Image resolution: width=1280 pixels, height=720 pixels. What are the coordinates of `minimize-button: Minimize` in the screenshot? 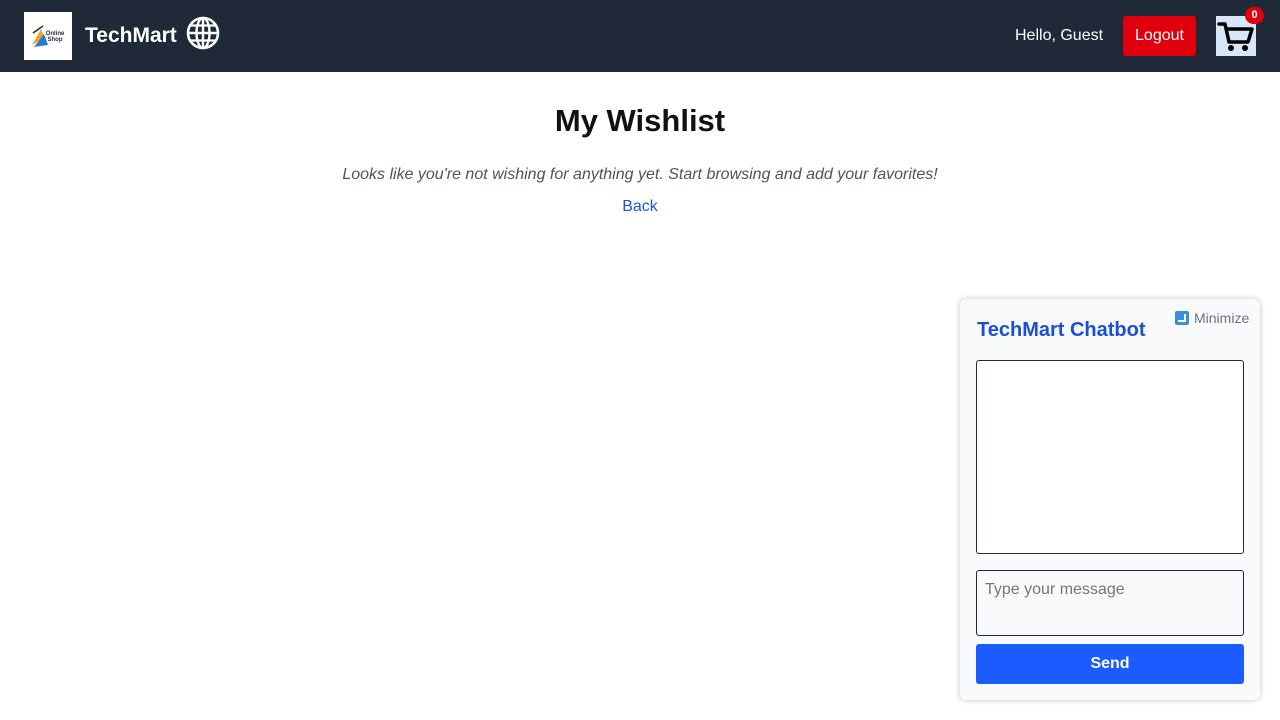 It's located at (1212, 318).